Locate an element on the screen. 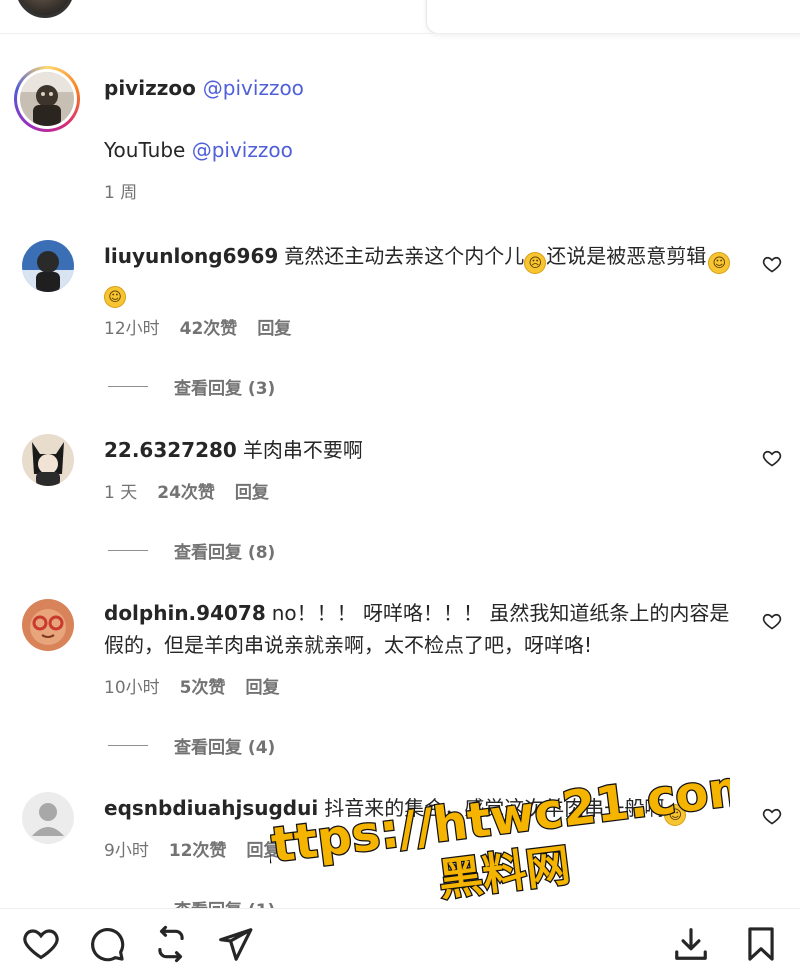 The height and width of the screenshot is (973, 800). caption-text-prefix: YouTube is located at coordinates (145, 150).